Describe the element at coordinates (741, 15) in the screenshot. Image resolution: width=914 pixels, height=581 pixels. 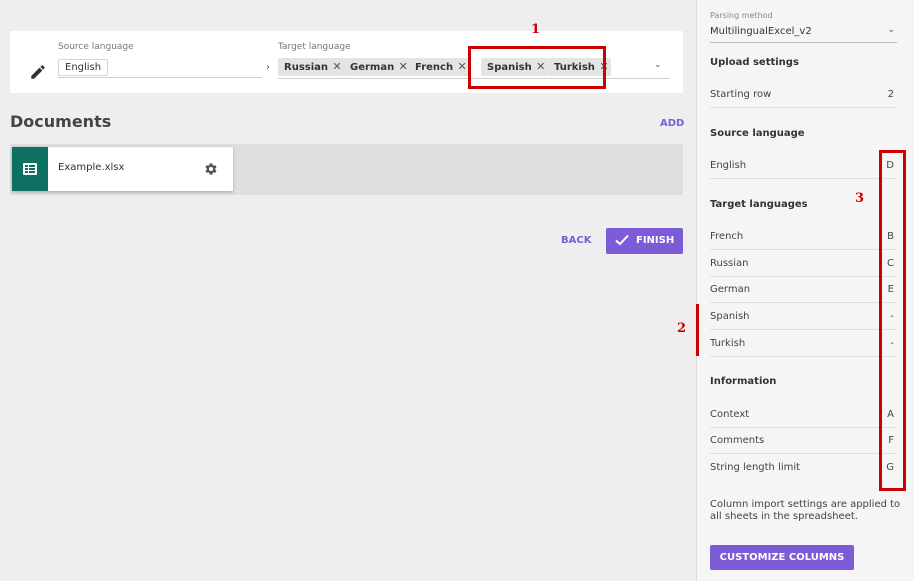
I see `parsing-method-label: Parsing method` at that location.